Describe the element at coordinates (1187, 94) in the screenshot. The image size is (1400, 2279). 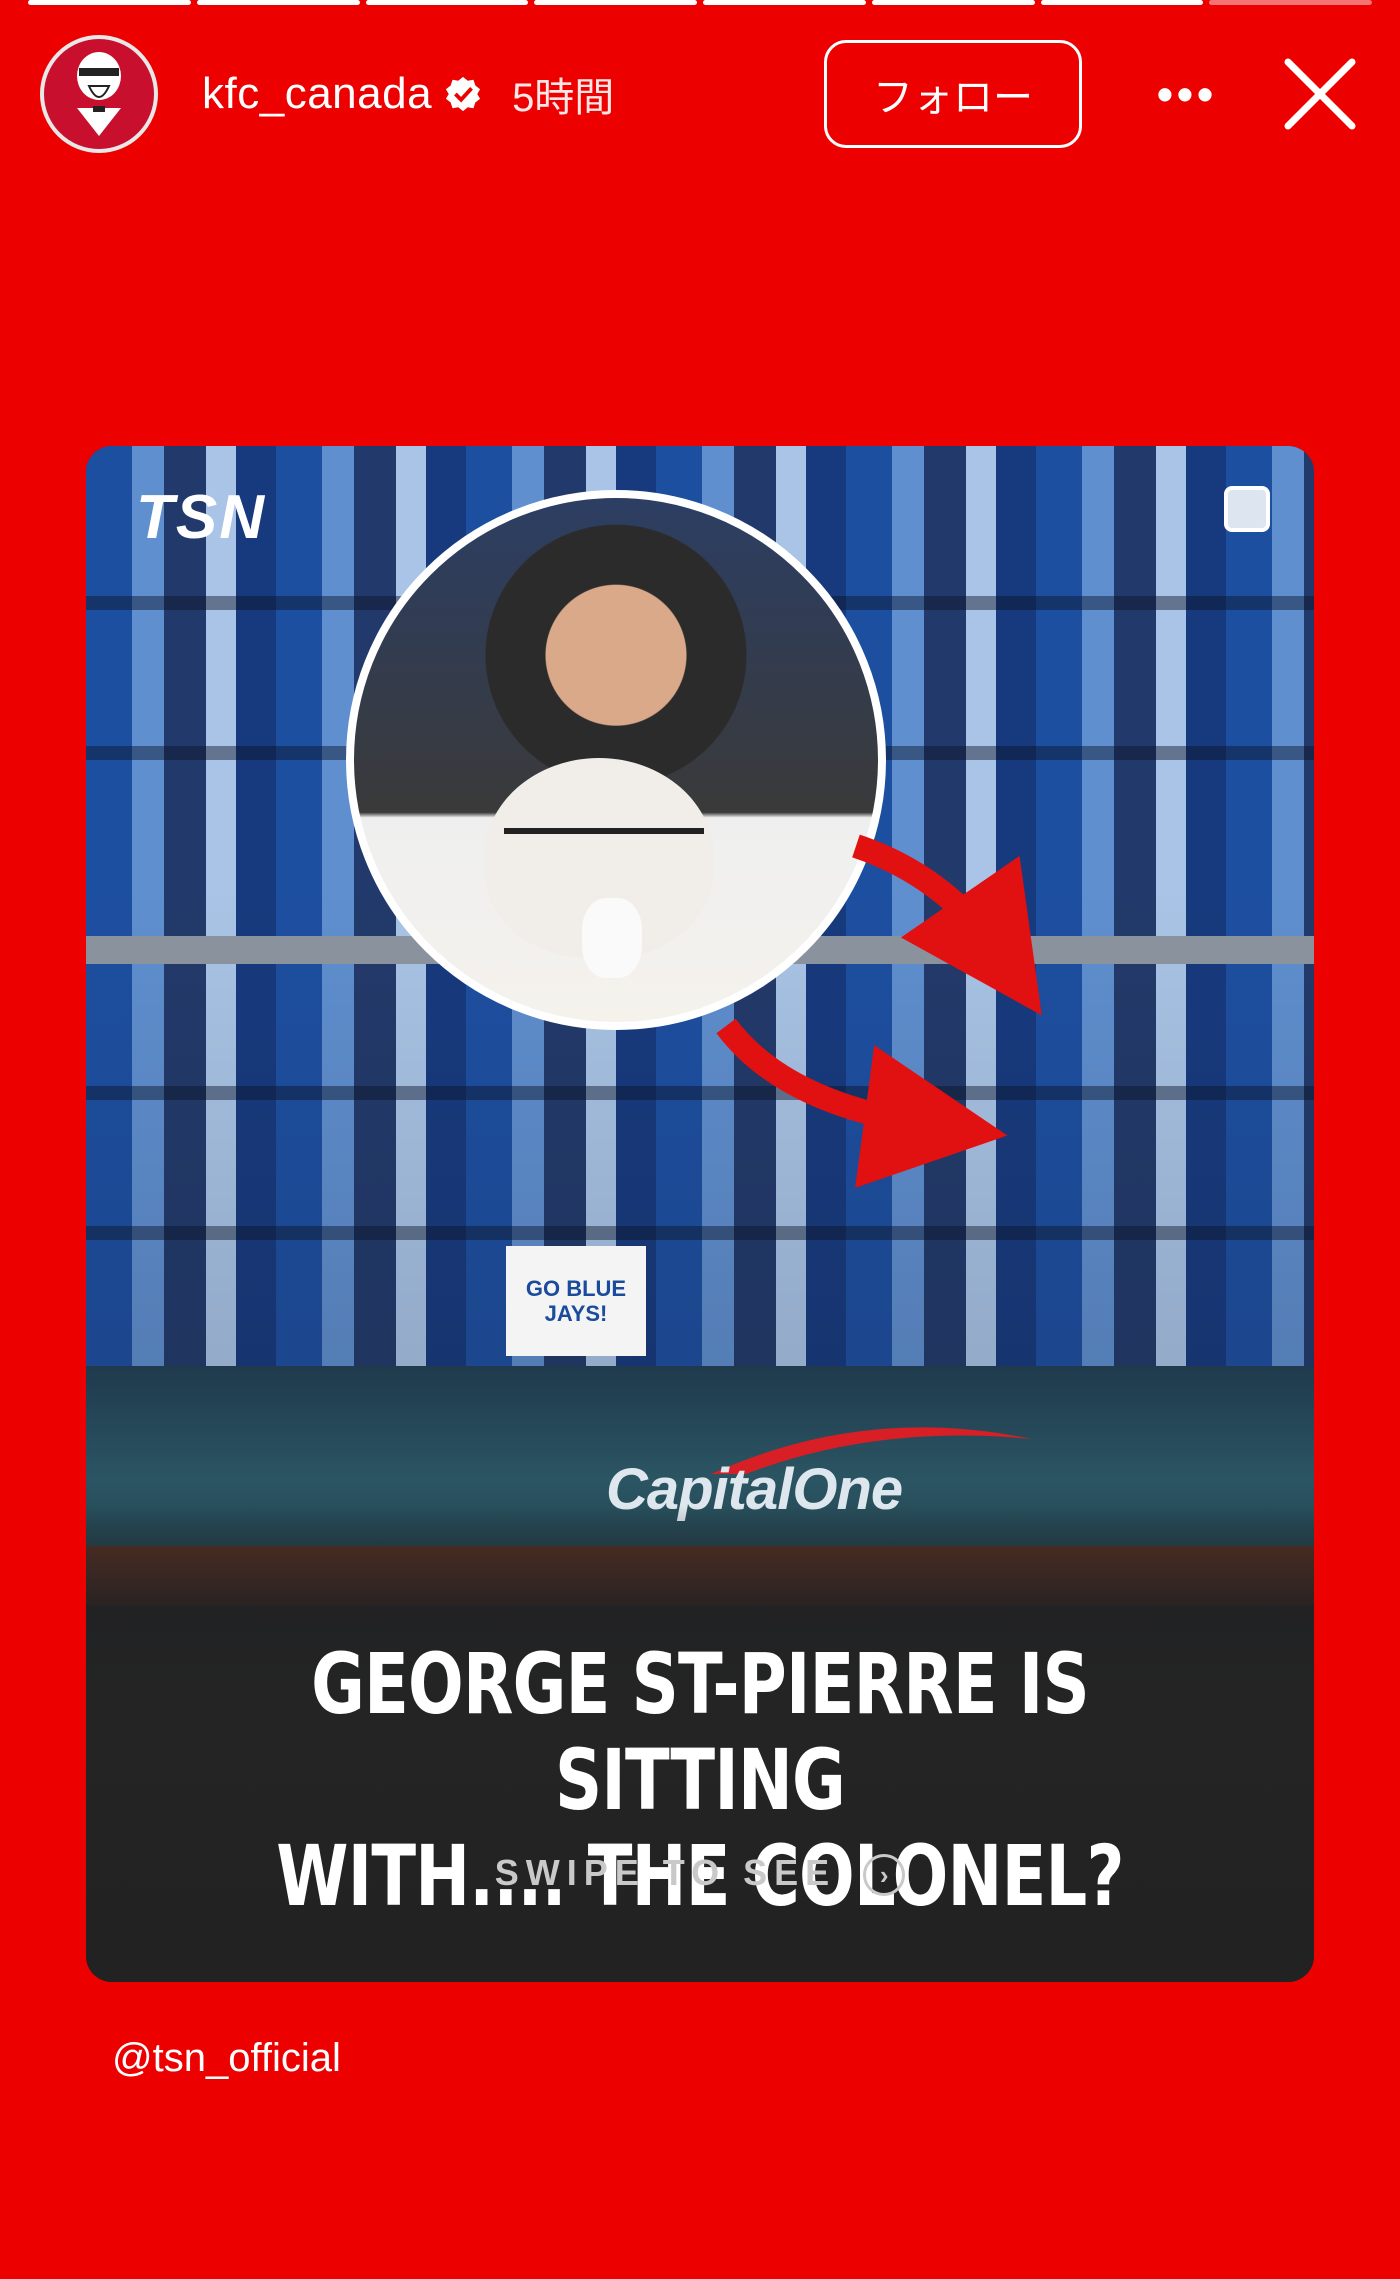
I see `more-options-button: •••` at that location.